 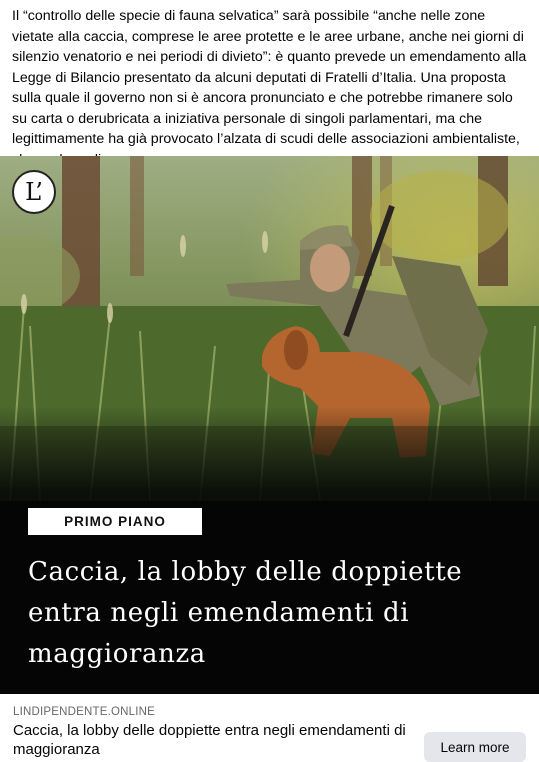 I want to click on section-badge: PRIMO PIANO, so click(x=115, y=521).